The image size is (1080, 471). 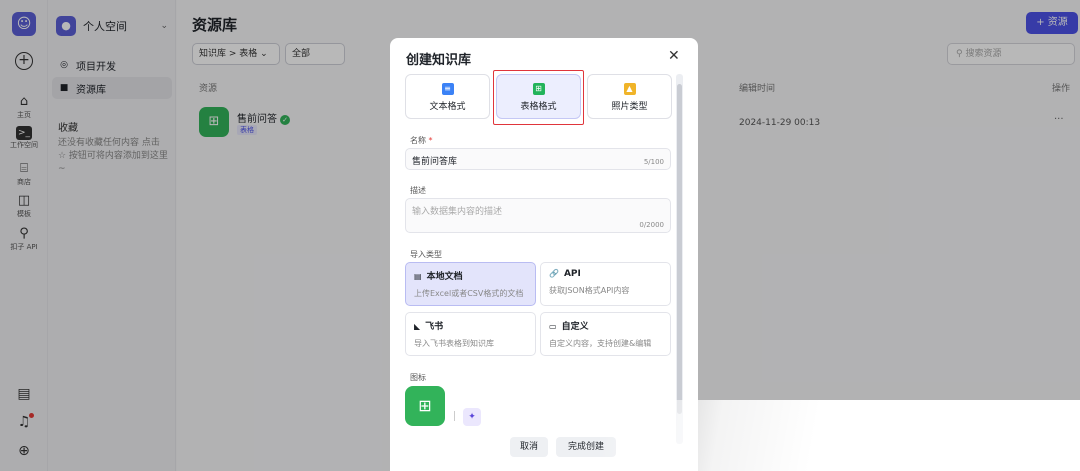 I want to click on light-glare-overlay, so click(x=840, y=435).